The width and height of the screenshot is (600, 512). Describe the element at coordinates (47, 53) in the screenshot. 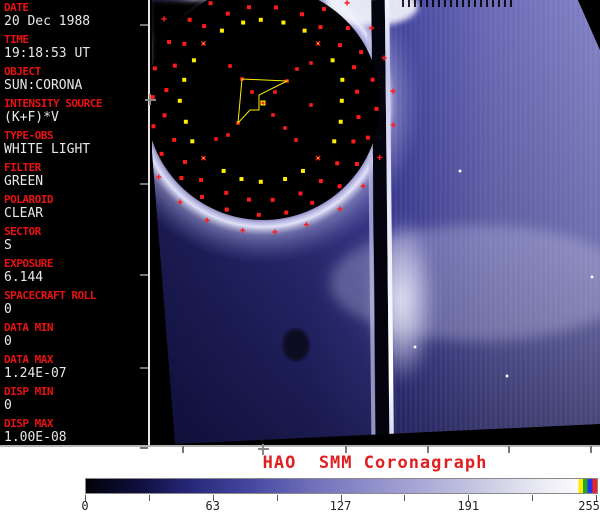

I see `field-value: 19:18:53 UT` at that location.